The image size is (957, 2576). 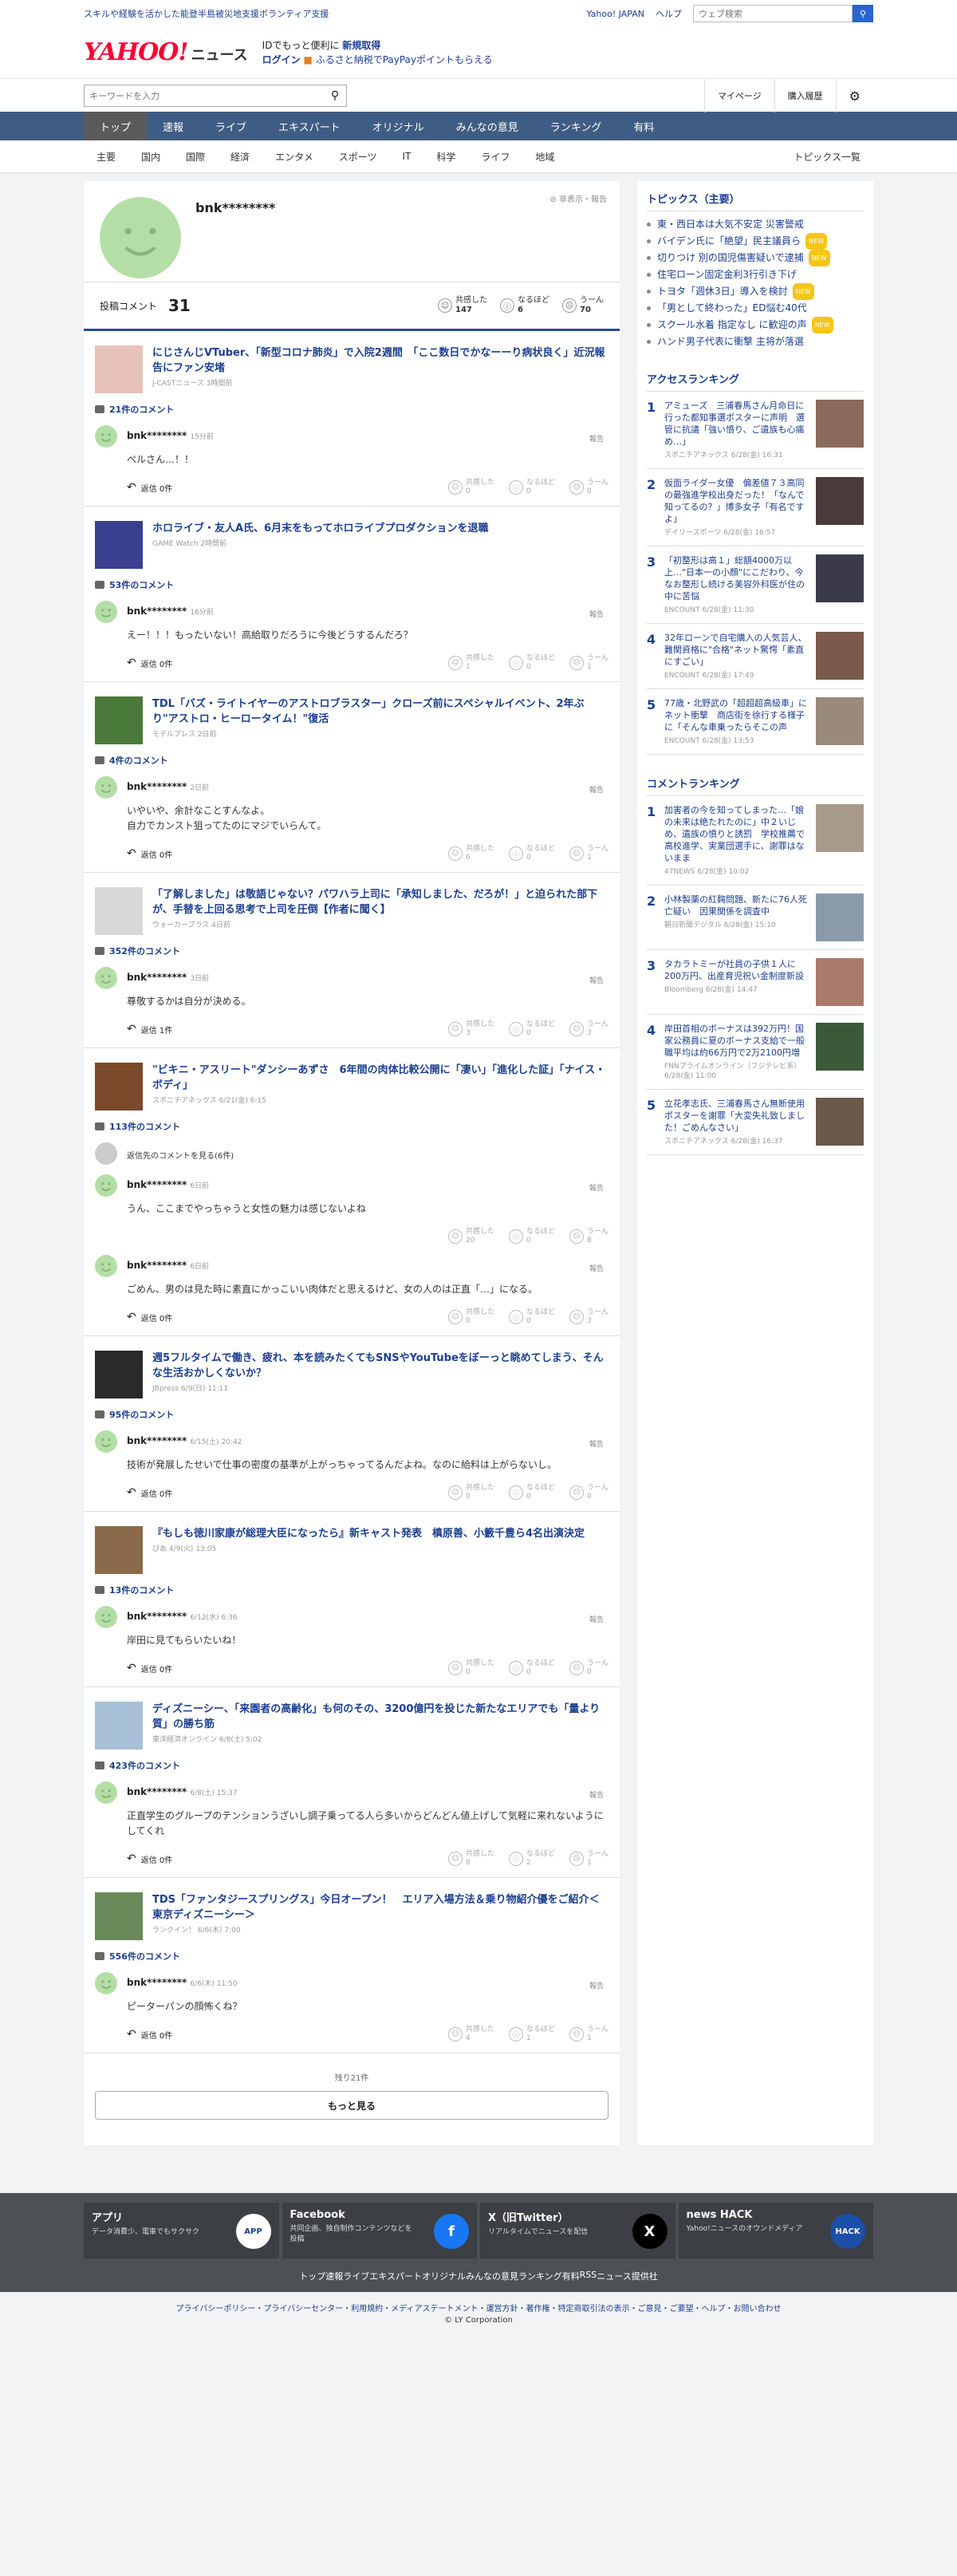 I want to click on purchase-history-link: 購入履歴, so click(x=805, y=96).